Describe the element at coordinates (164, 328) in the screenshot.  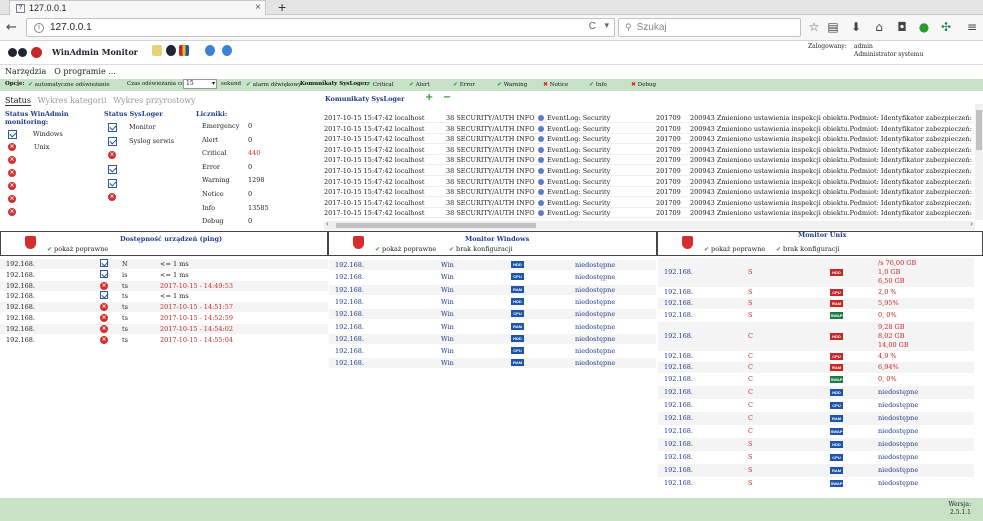
I see `table-row: 192.168. × ts 2017-10-15 - 14:54:02` at that location.